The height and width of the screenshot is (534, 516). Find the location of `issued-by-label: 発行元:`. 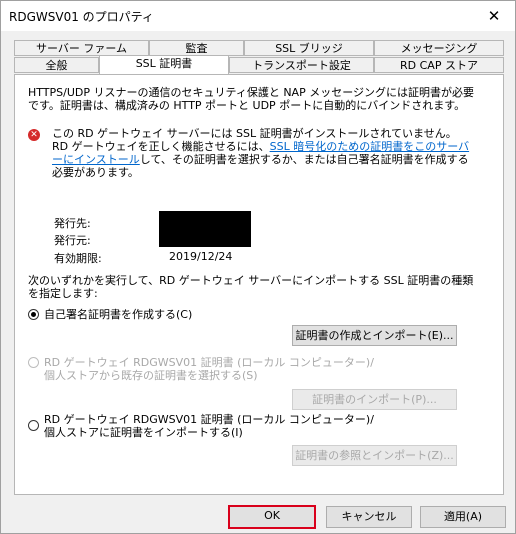

issued-by-label: 発行元: is located at coordinates (72, 240).